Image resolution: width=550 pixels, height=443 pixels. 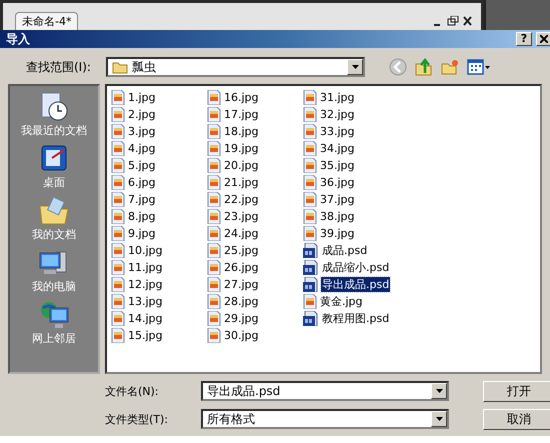 What do you see at coordinates (142, 165) in the screenshot?
I see `file-item: 5.jpg` at bounding box center [142, 165].